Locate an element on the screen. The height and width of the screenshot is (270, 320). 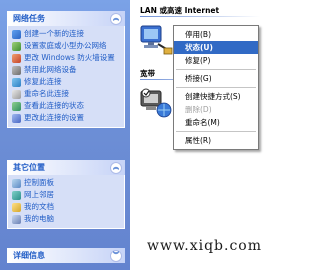
task-home-network: 设置家庭或小型办公网络 is located at coordinates (67, 46).